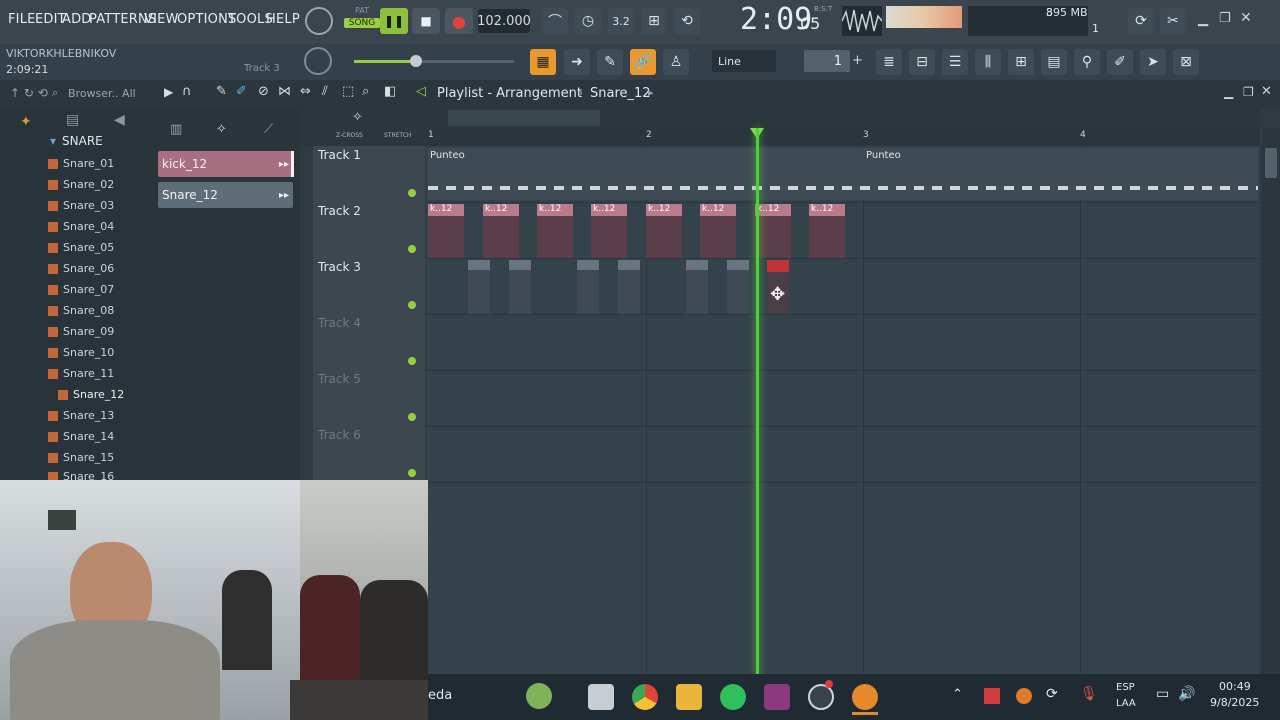 This screenshot has width=1280, height=720. I want to click on volume-icon: 🔊, so click(1186, 694).